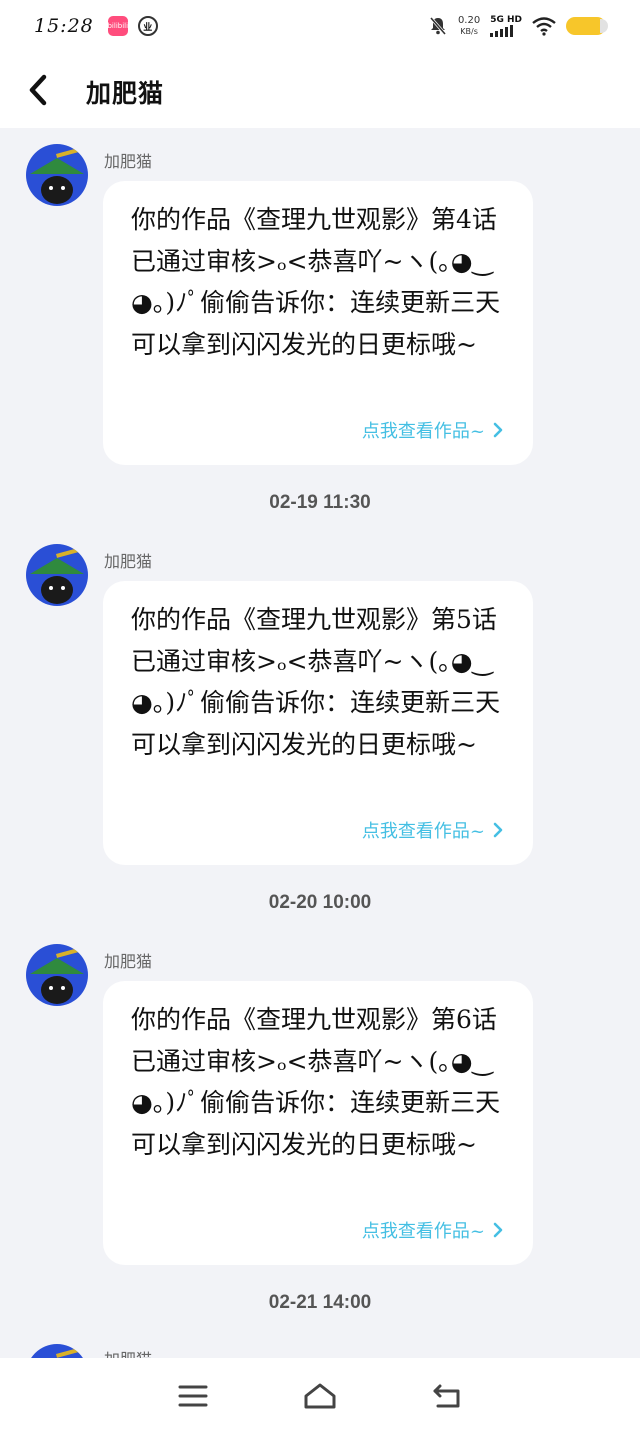 The image size is (640, 1433). I want to click on net-speed-value: 0.20, so click(469, 20).